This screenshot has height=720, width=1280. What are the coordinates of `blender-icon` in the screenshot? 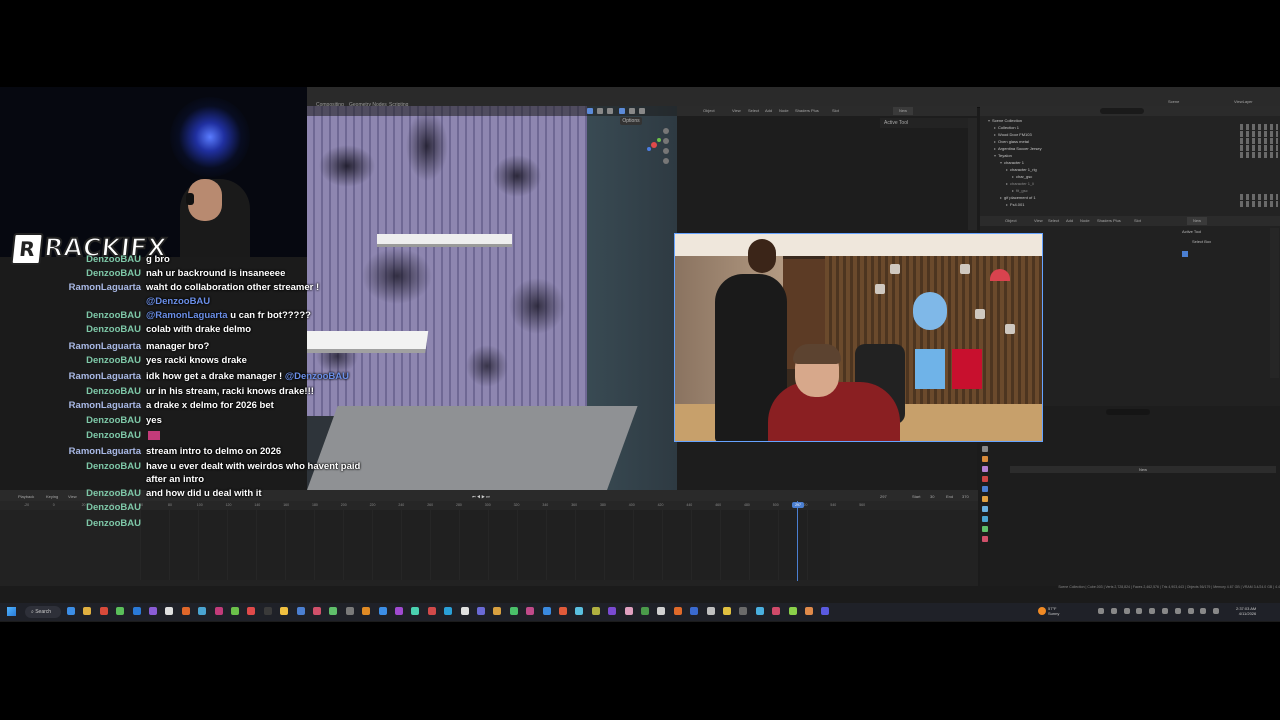 It's located at (300, 611).